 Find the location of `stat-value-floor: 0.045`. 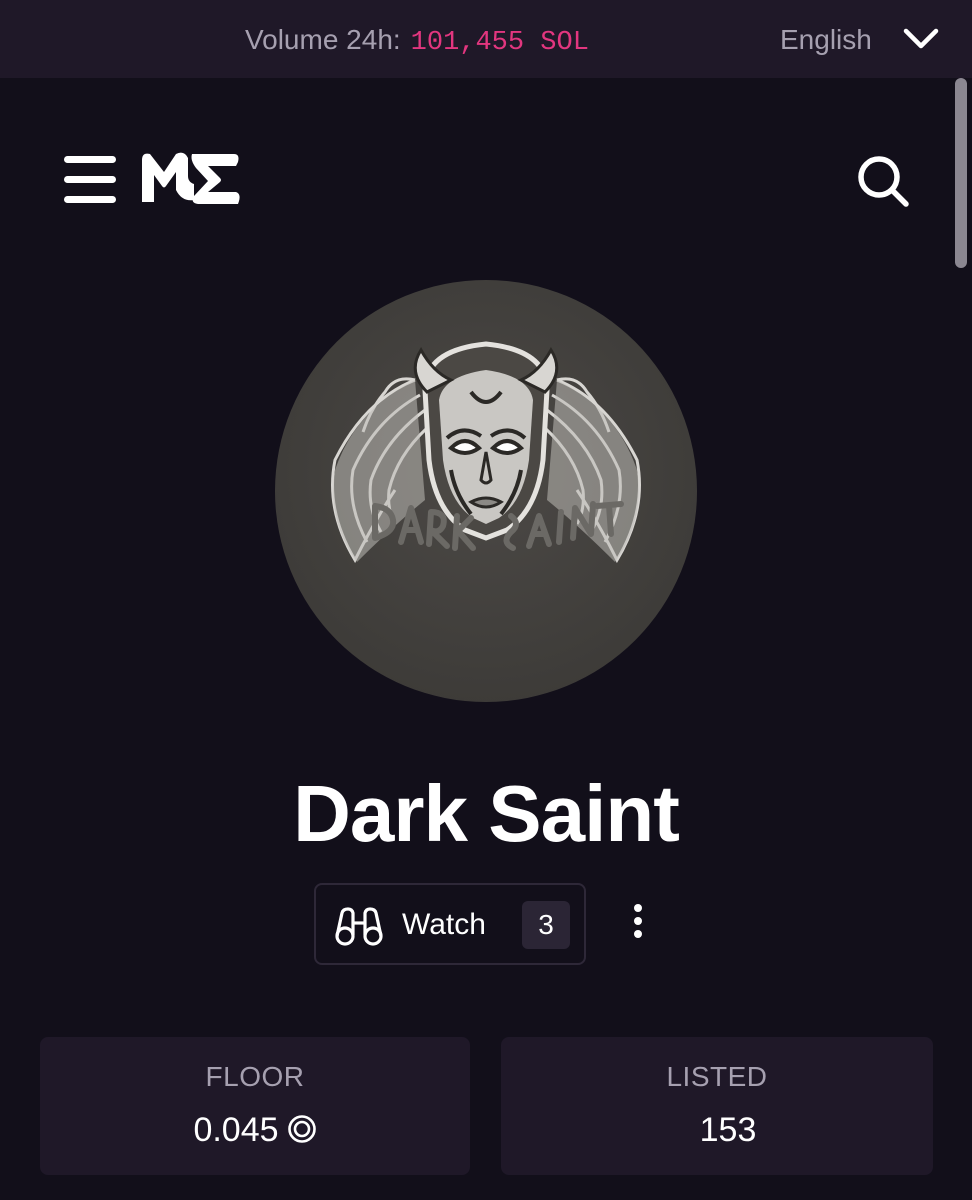

stat-value-floor: 0.045 is located at coordinates (255, 1130).